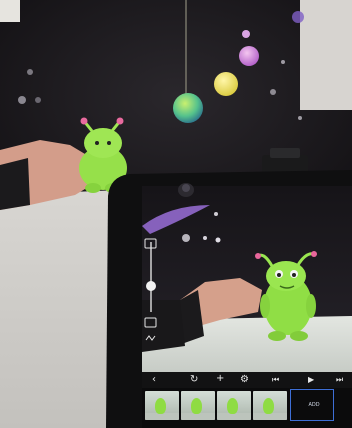  What do you see at coordinates (226, 84) in the screenshot?
I see `yellow-planet` at bounding box center [226, 84].